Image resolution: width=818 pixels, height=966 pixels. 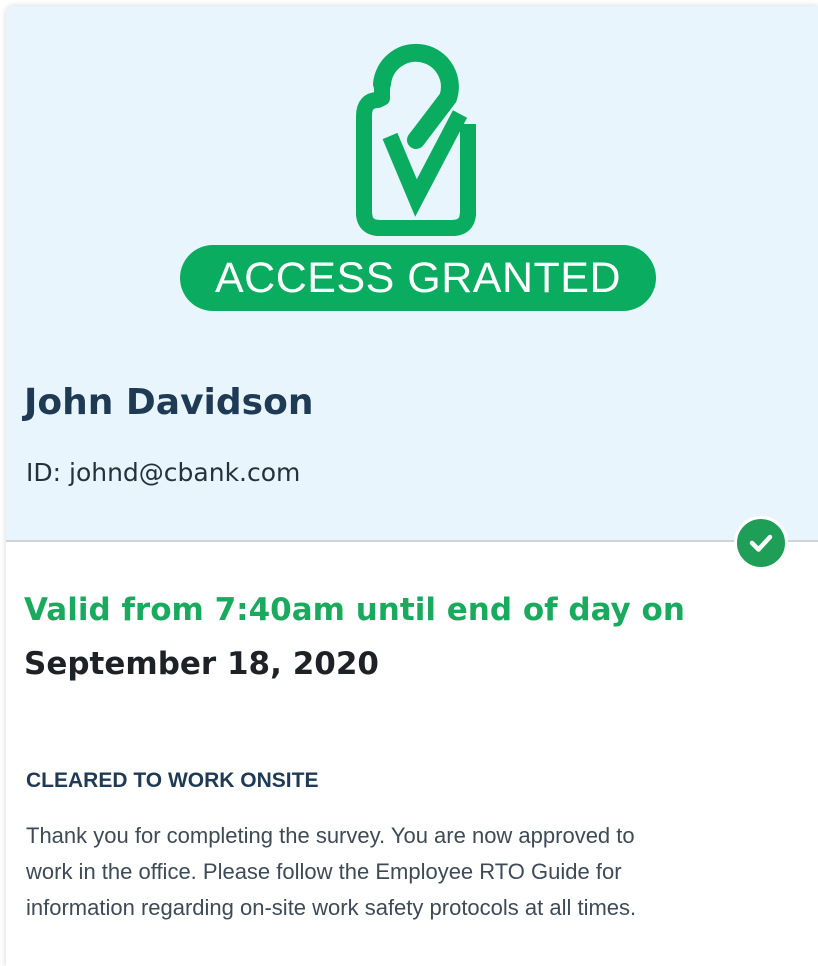 I want to click on check-icon, so click(x=761, y=543).